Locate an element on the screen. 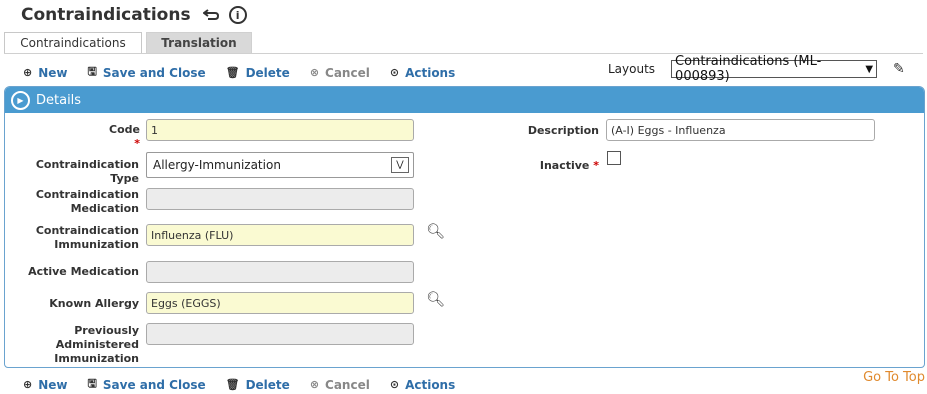 The image size is (927, 394). contraindication-medication-label: Contraindication Medication is located at coordinates (87, 201).